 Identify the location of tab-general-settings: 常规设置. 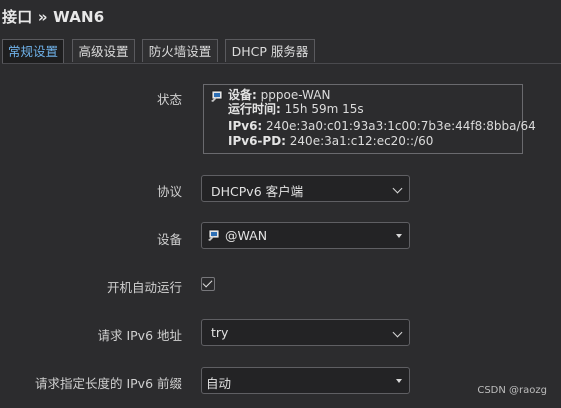
(33, 51).